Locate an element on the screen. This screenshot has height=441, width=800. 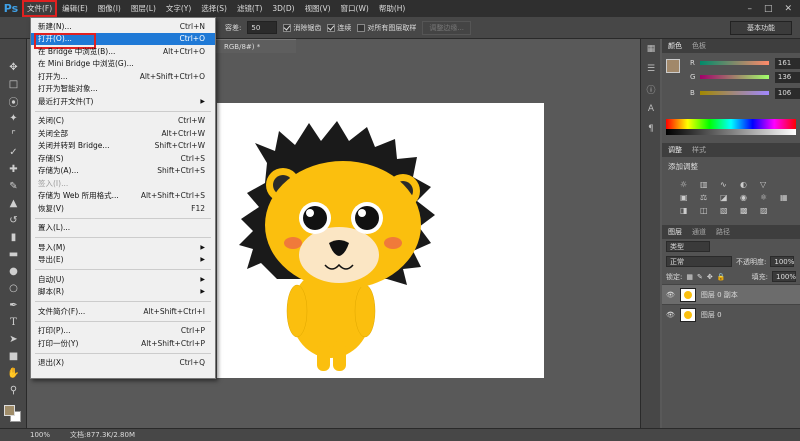
tab-layers: 图层 is located at coordinates (675, 232).